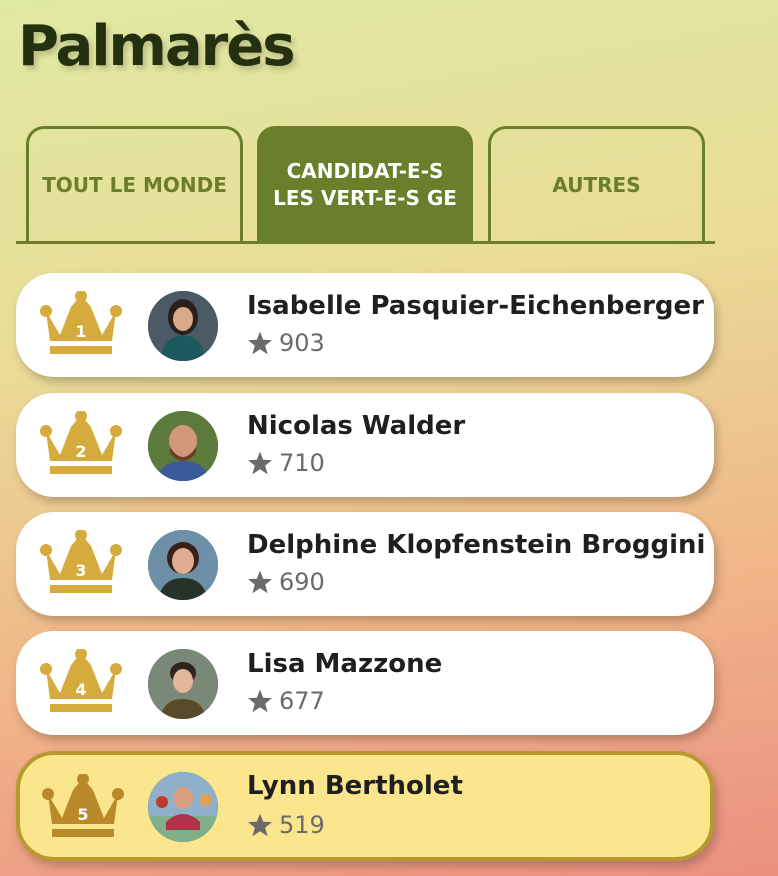  What do you see at coordinates (365, 445) in the screenshot?
I see `ranking-row: 2 Nicolas Walder 710` at bounding box center [365, 445].